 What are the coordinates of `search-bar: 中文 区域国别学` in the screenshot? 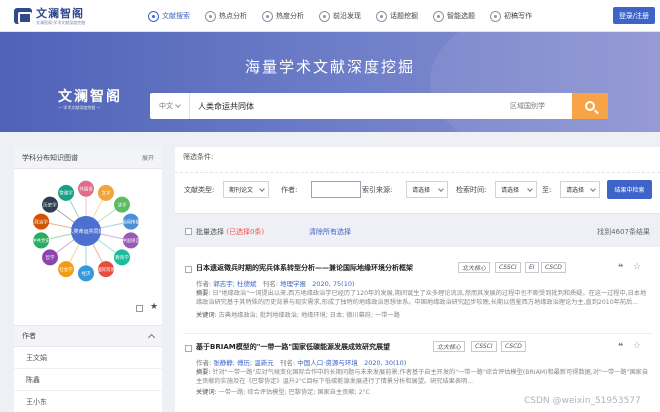 It's located at (379, 106).